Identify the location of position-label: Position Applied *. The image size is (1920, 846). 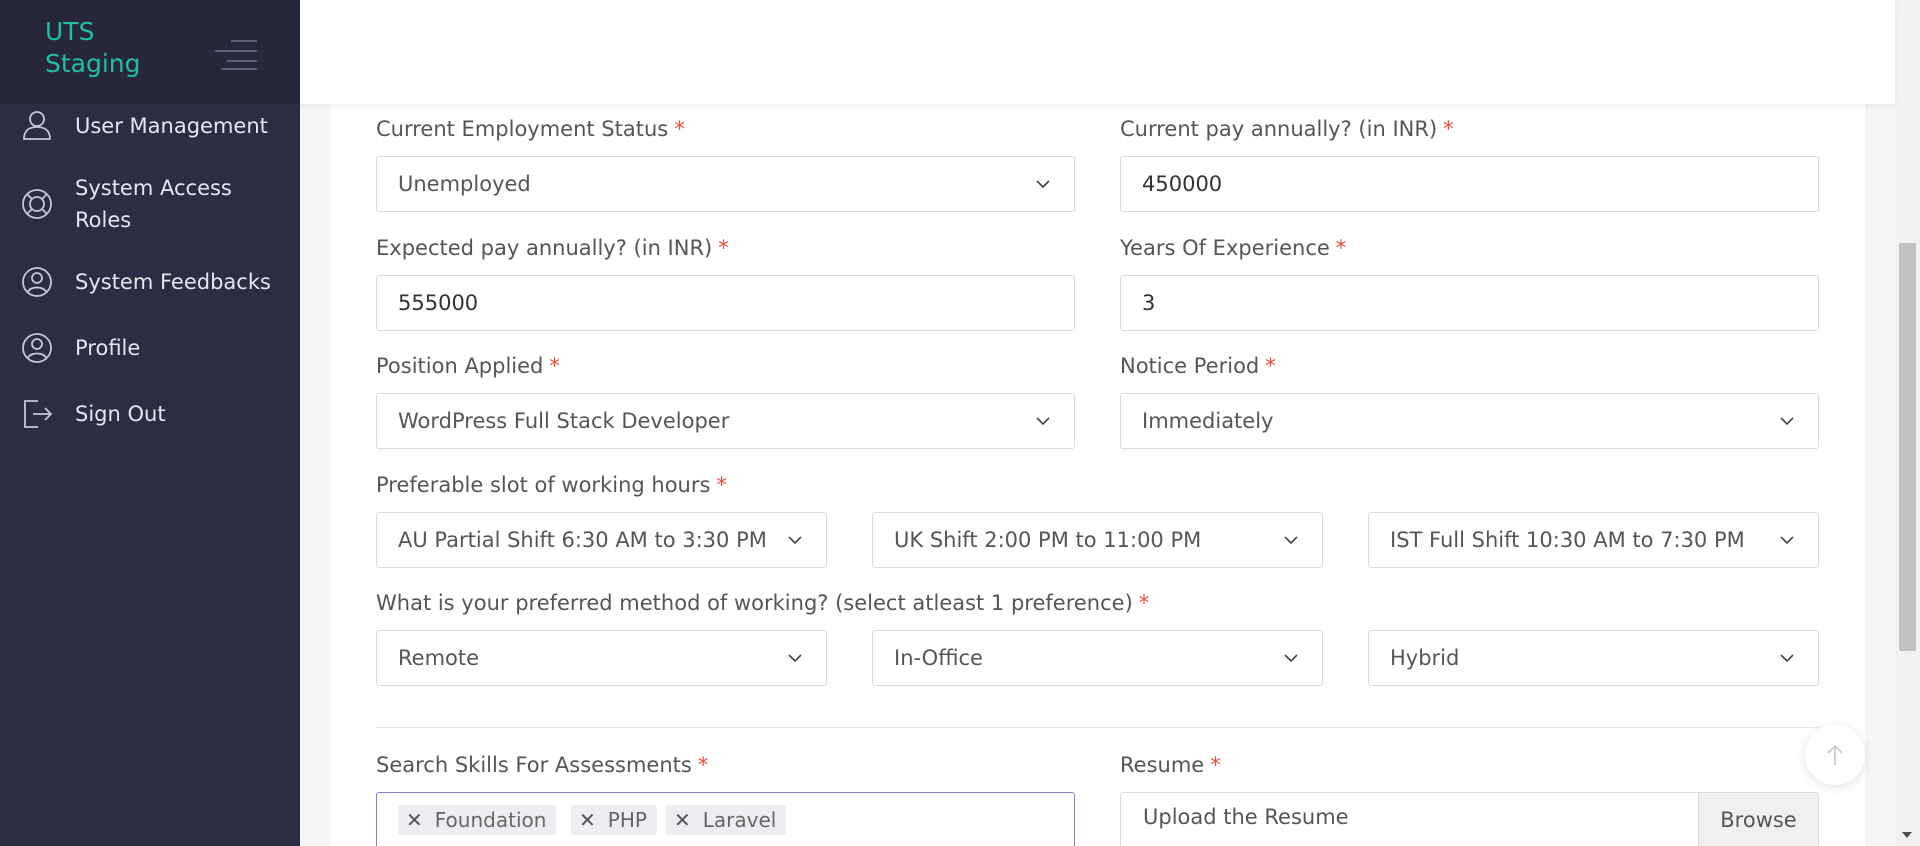
(468, 366).